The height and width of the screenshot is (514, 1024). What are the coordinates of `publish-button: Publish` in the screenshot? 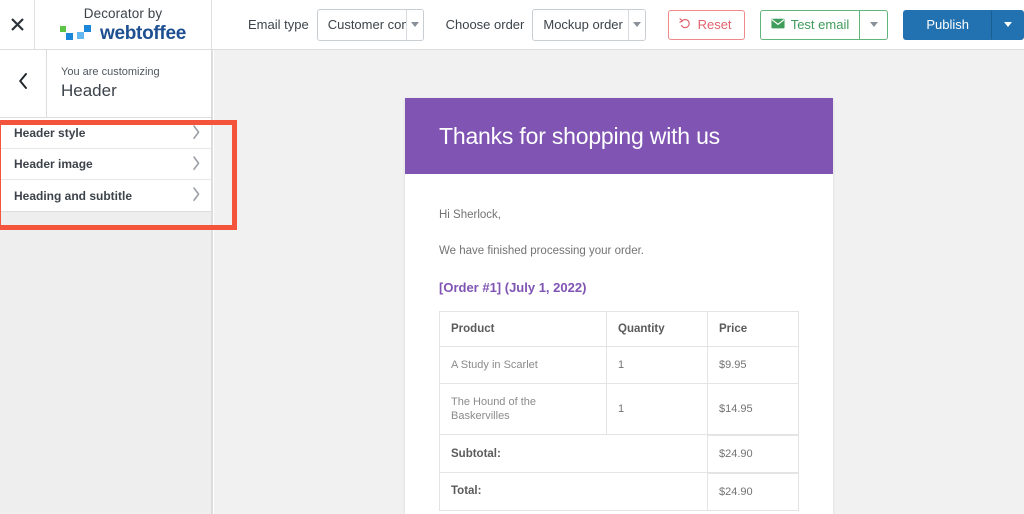 It's located at (948, 24).